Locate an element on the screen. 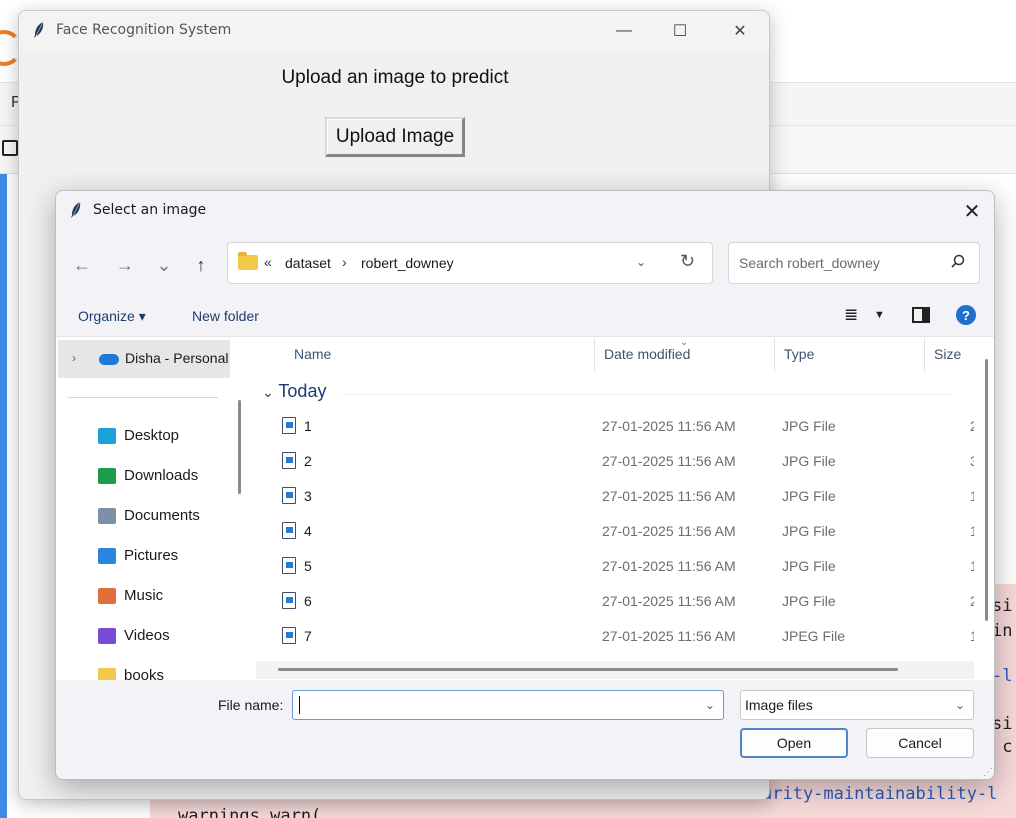 The width and height of the screenshot is (1016, 818). file-row: 2 27-01-2025 11:56 AM JPG File 3 is located at coordinates (613, 461).